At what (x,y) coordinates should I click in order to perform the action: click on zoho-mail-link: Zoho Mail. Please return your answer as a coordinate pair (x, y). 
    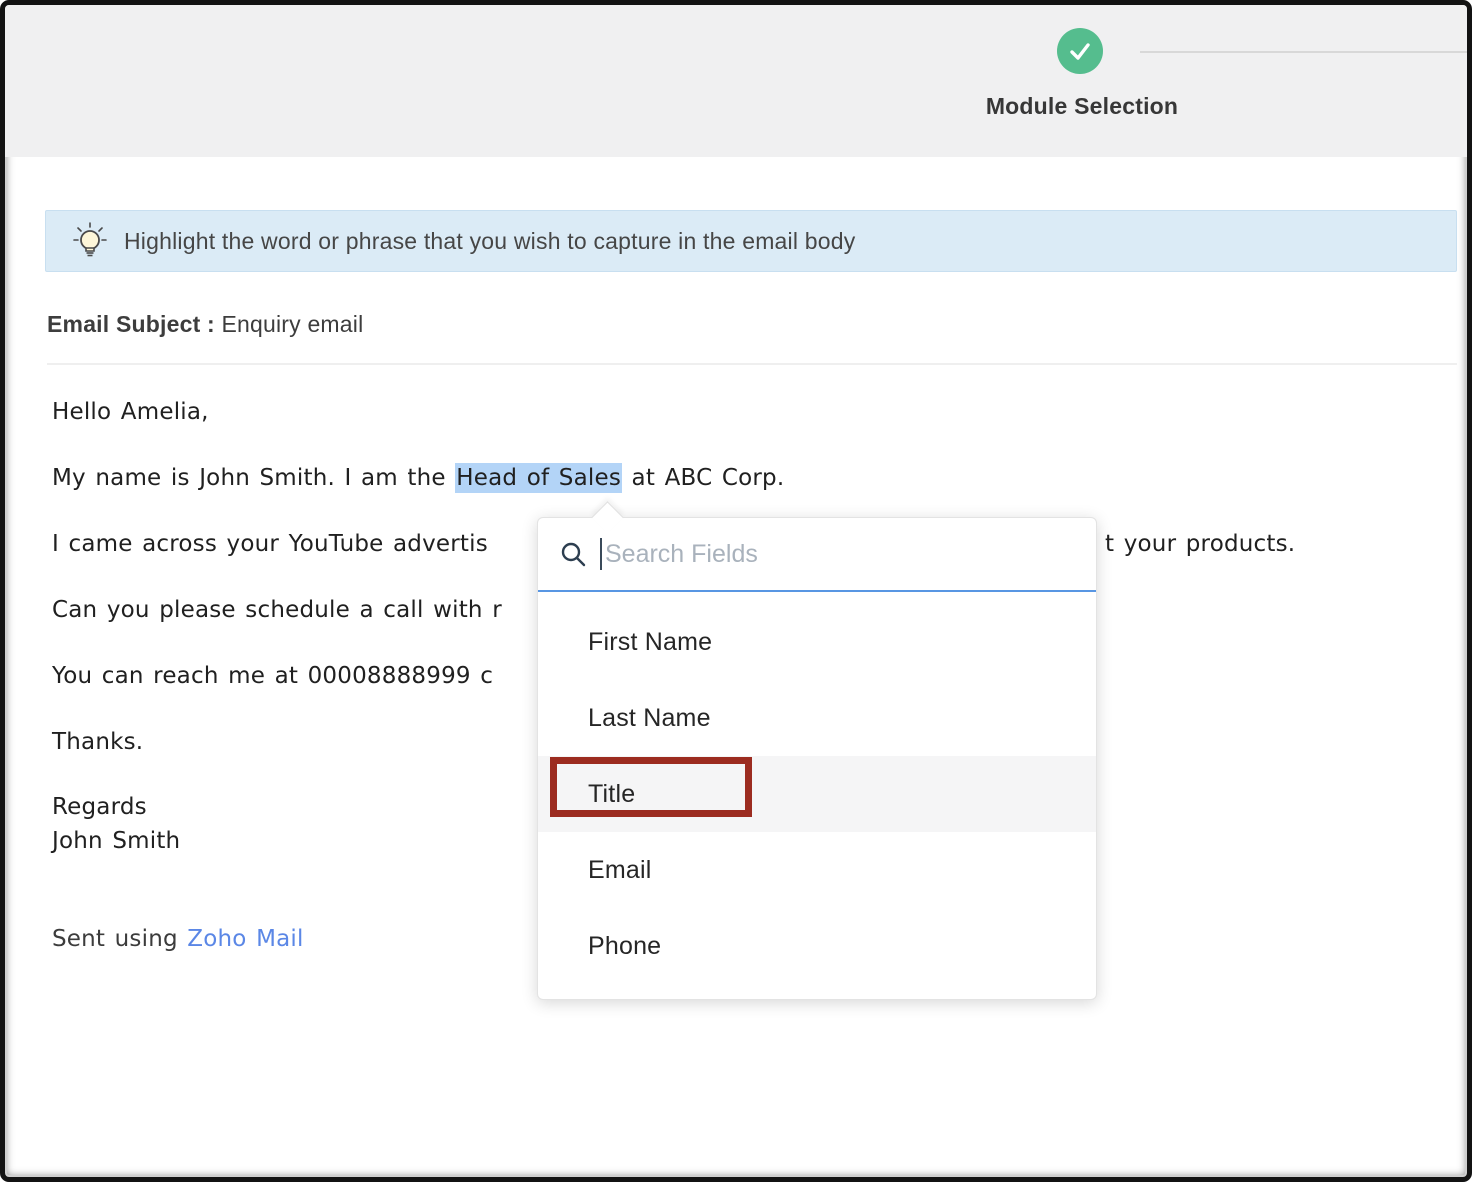
    Looking at the image, I should click on (245, 939).